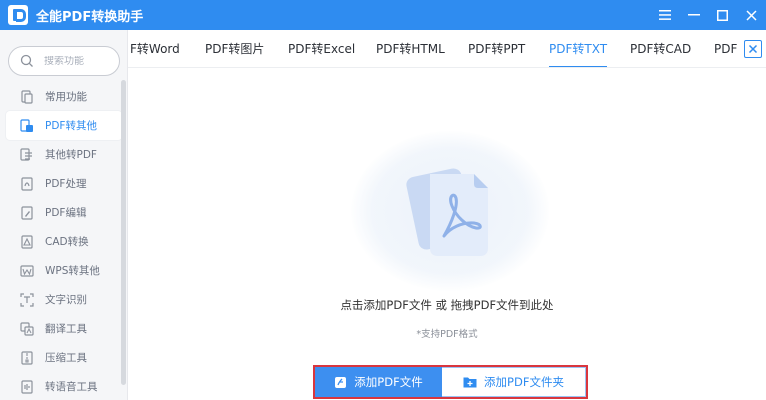  What do you see at coordinates (447, 212) in the screenshot?
I see `pdf-file-icon` at bounding box center [447, 212].